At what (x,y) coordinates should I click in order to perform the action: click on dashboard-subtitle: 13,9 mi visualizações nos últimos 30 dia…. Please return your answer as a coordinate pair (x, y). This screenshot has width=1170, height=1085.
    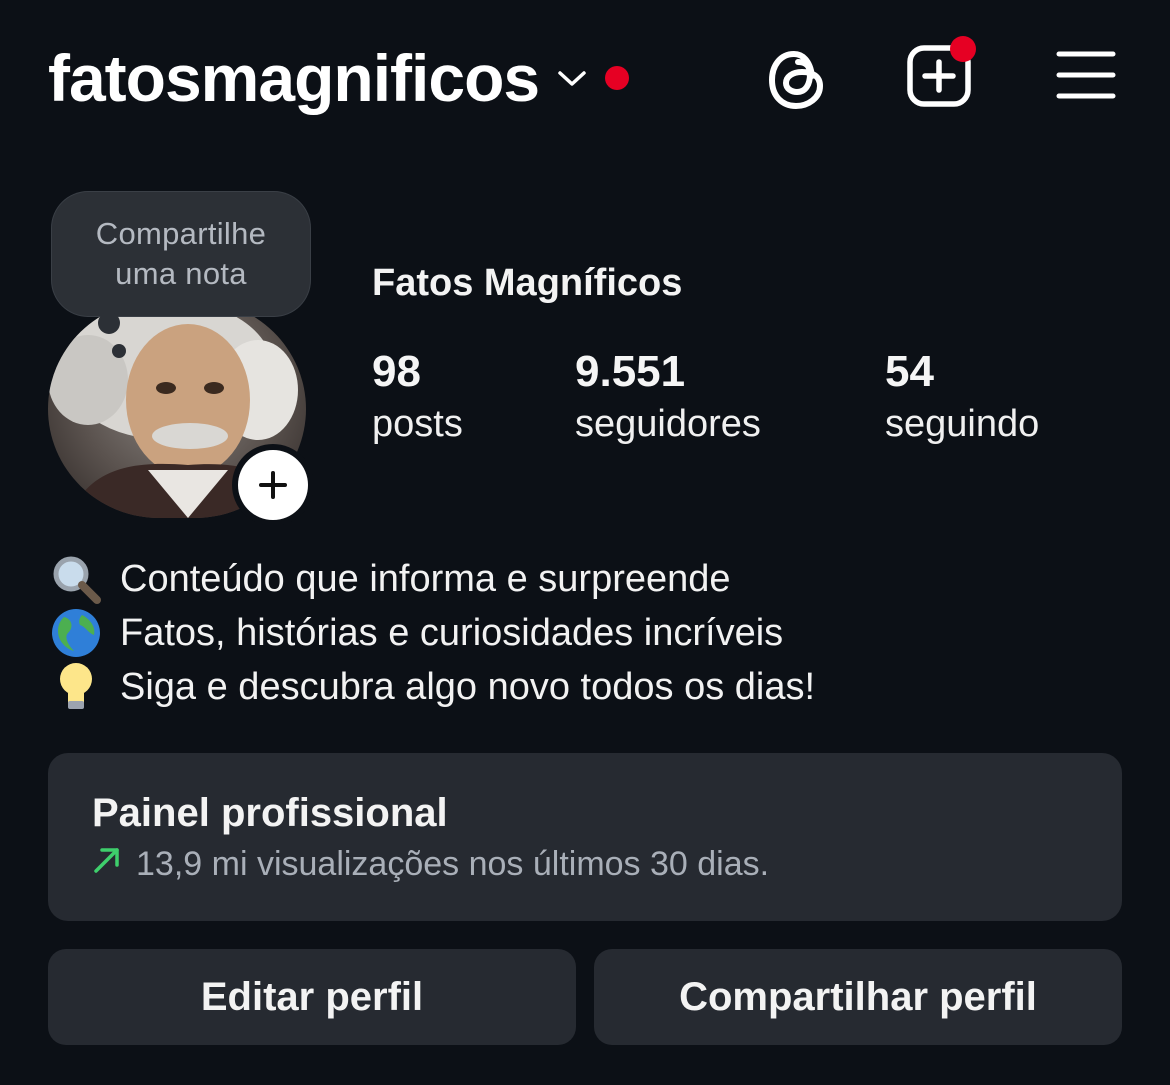
    Looking at the image, I should click on (430, 864).